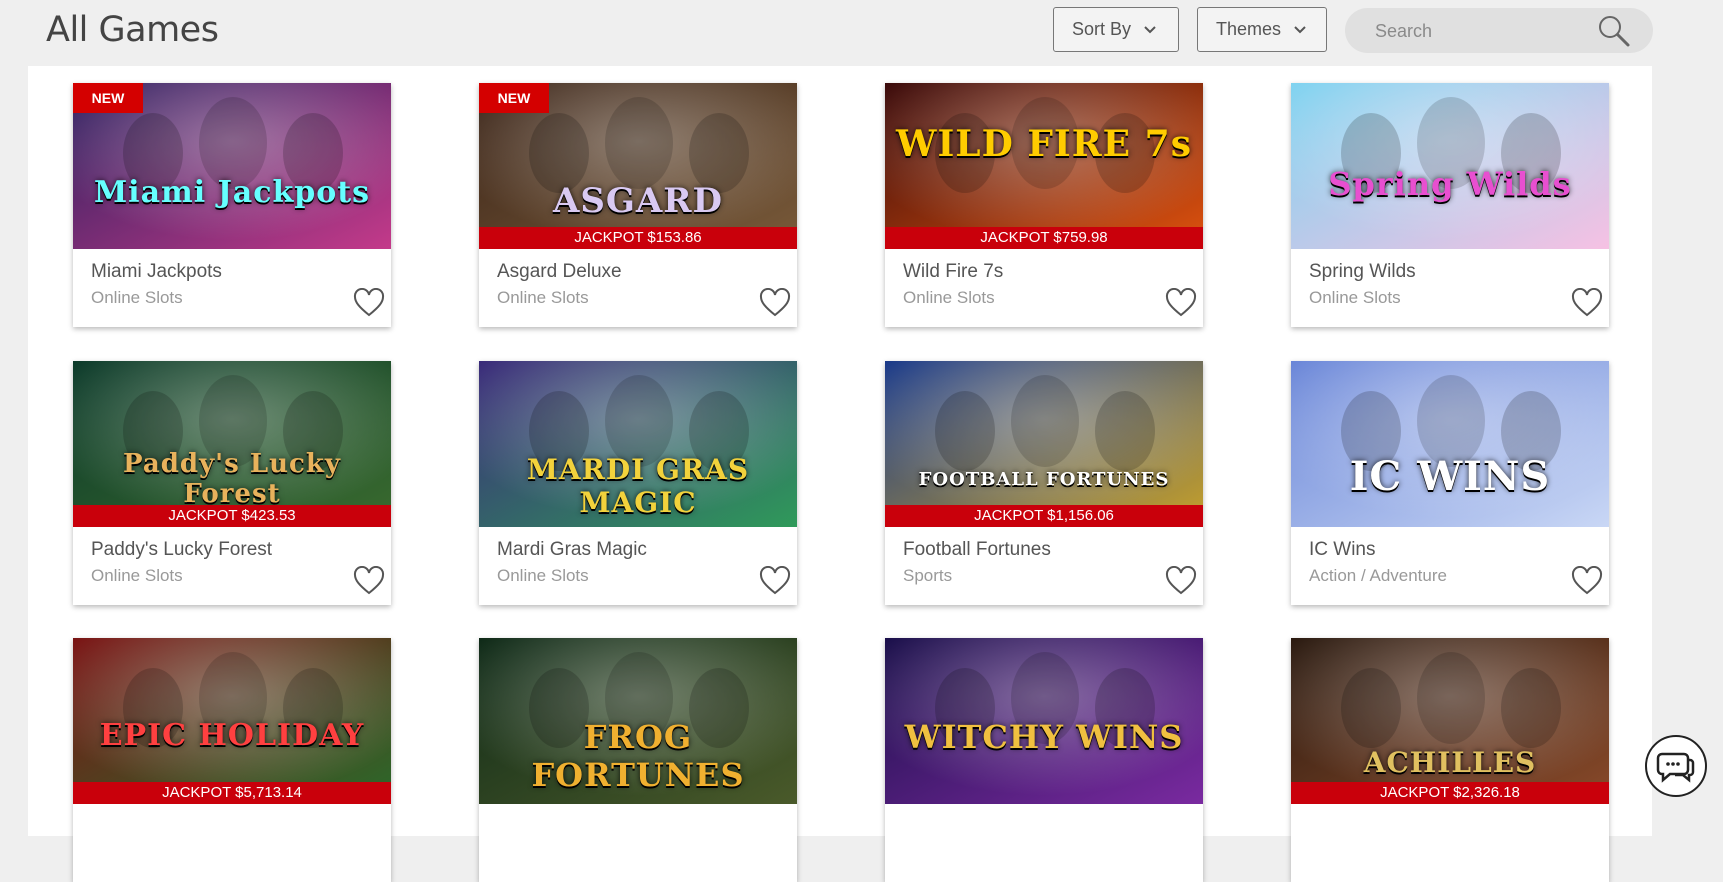 The height and width of the screenshot is (882, 1723). What do you see at coordinates (638, 756) in the screenshot?
I see `game-logo: FROG FORTUNES` at bounding box center [638, 756].